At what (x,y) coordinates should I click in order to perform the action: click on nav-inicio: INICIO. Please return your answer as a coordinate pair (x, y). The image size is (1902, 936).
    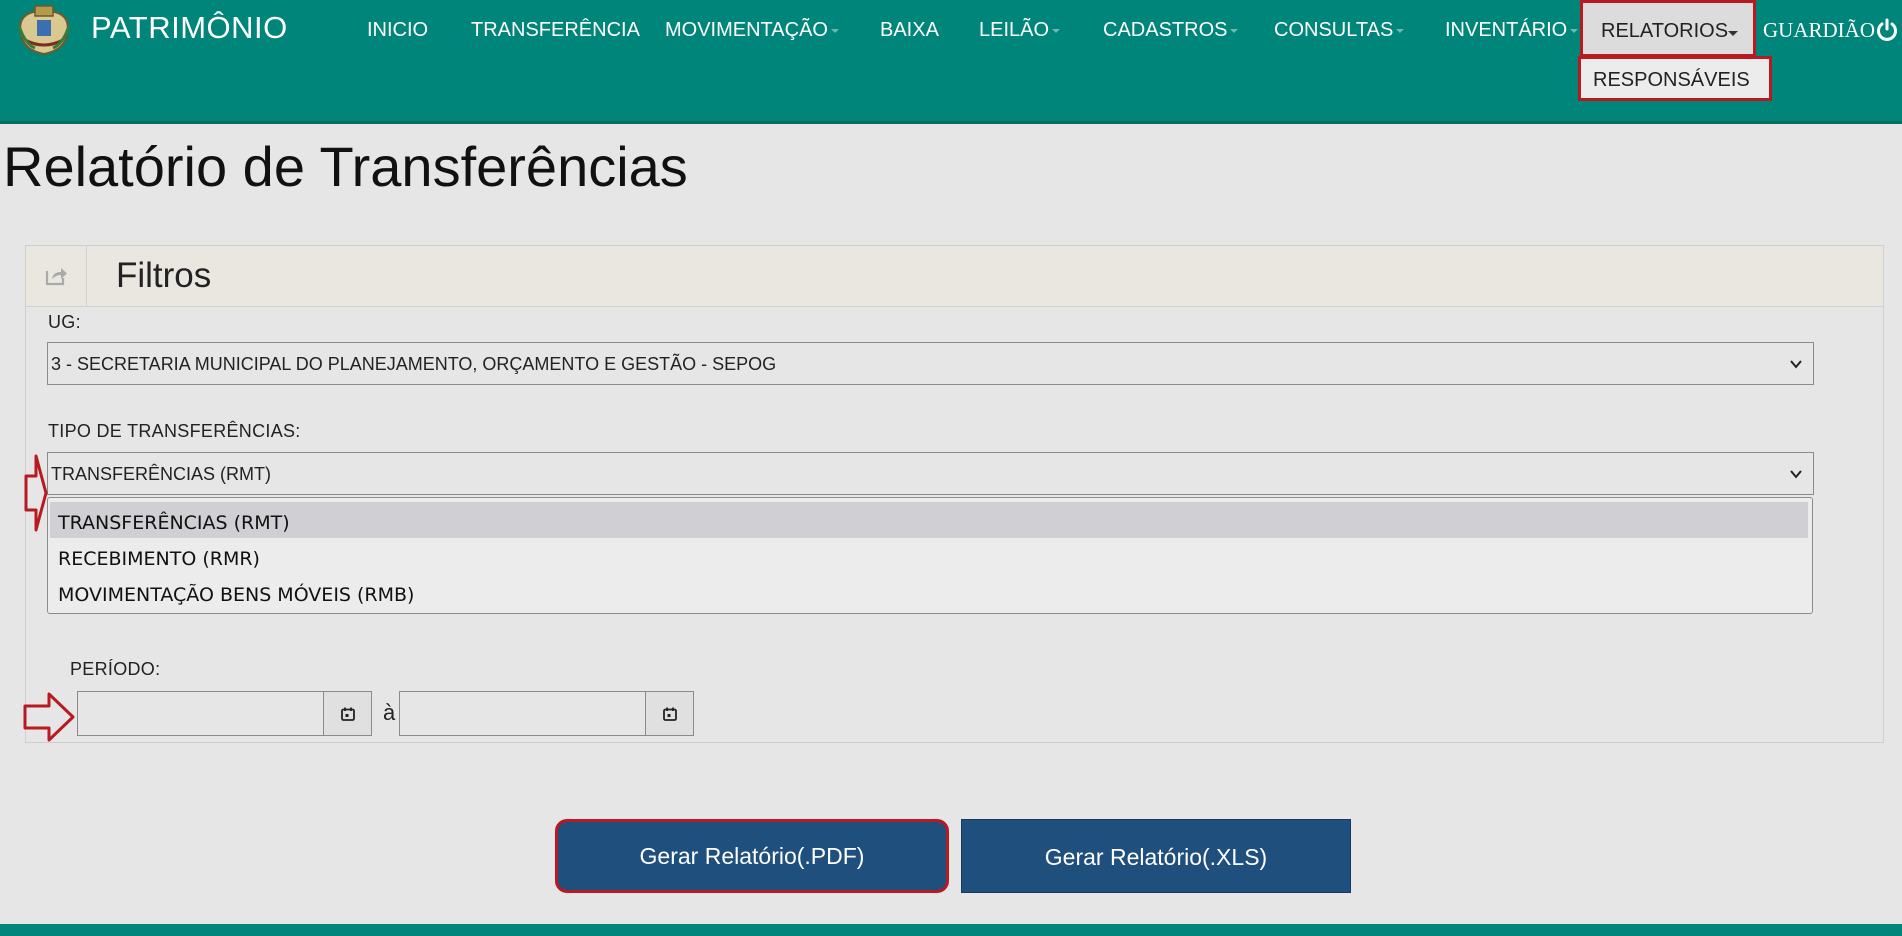
    Looking at the image, I should click on (397, 30).